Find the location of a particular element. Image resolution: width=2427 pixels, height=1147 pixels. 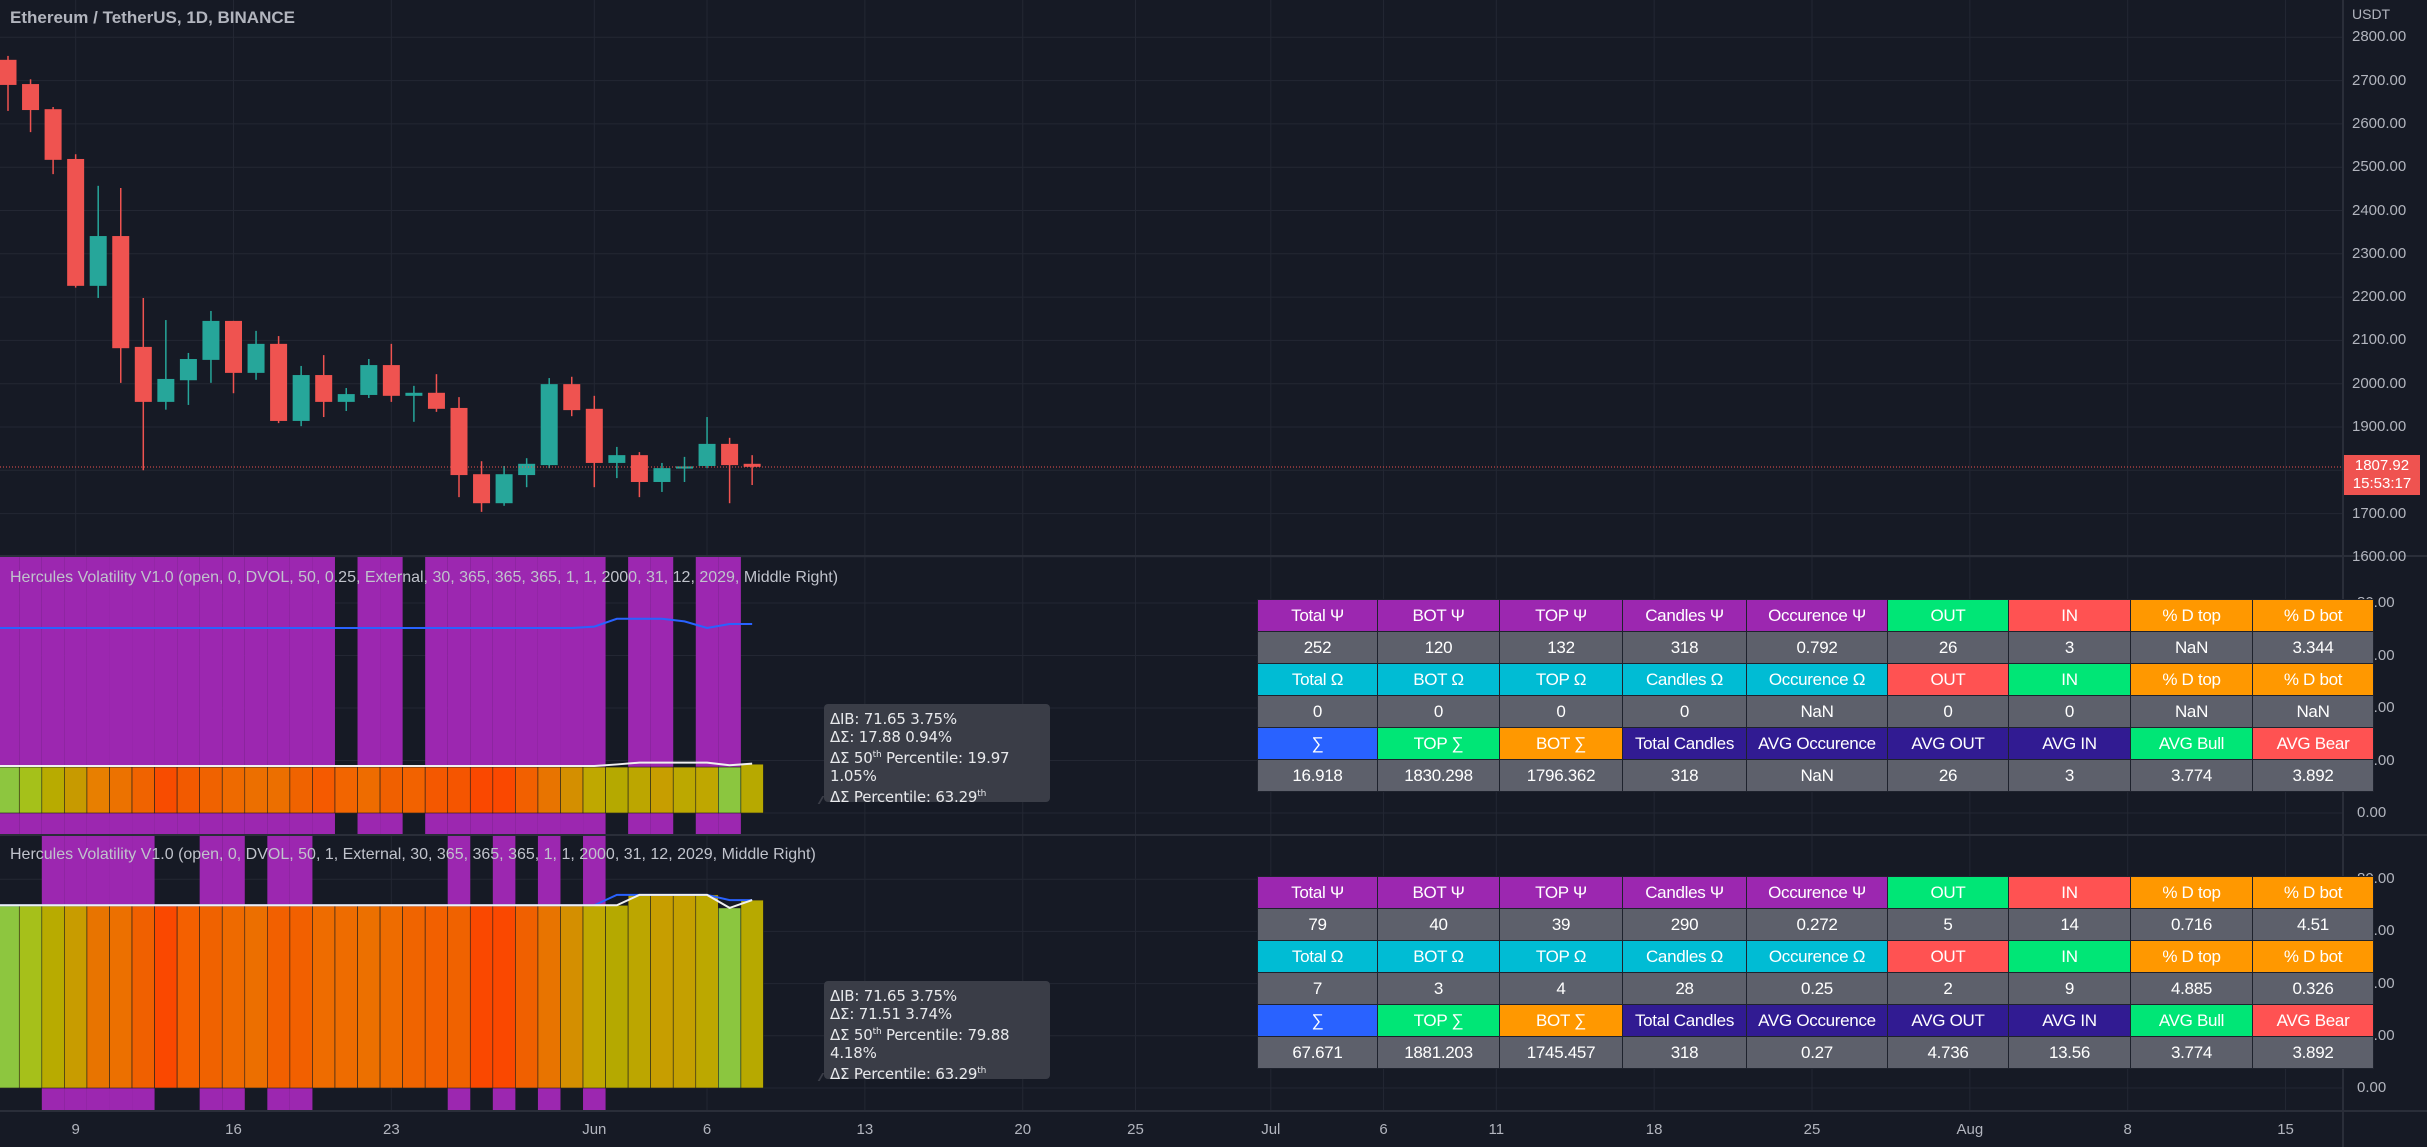

table-header-cell: AVG Occurence is located at coordinates (1817, 1020).